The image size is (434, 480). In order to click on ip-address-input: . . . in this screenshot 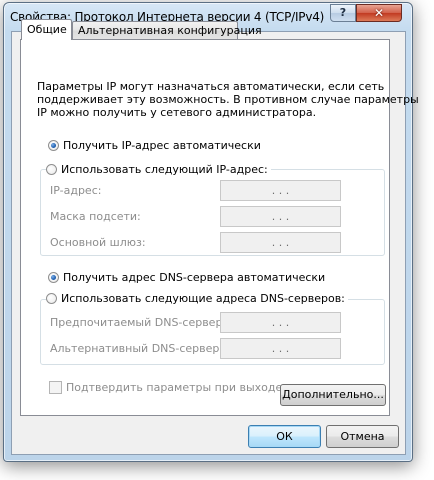, I will do `click(280, 190)`.